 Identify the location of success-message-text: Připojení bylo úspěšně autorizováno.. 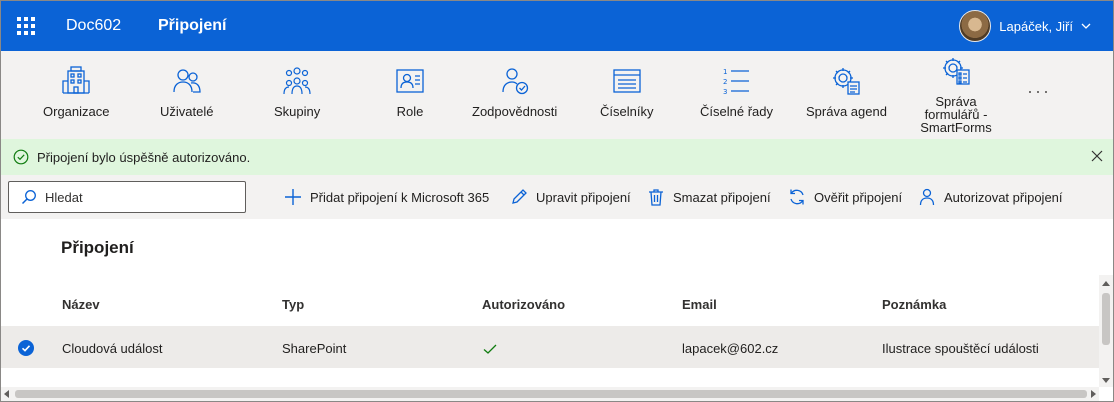
(144, 157).